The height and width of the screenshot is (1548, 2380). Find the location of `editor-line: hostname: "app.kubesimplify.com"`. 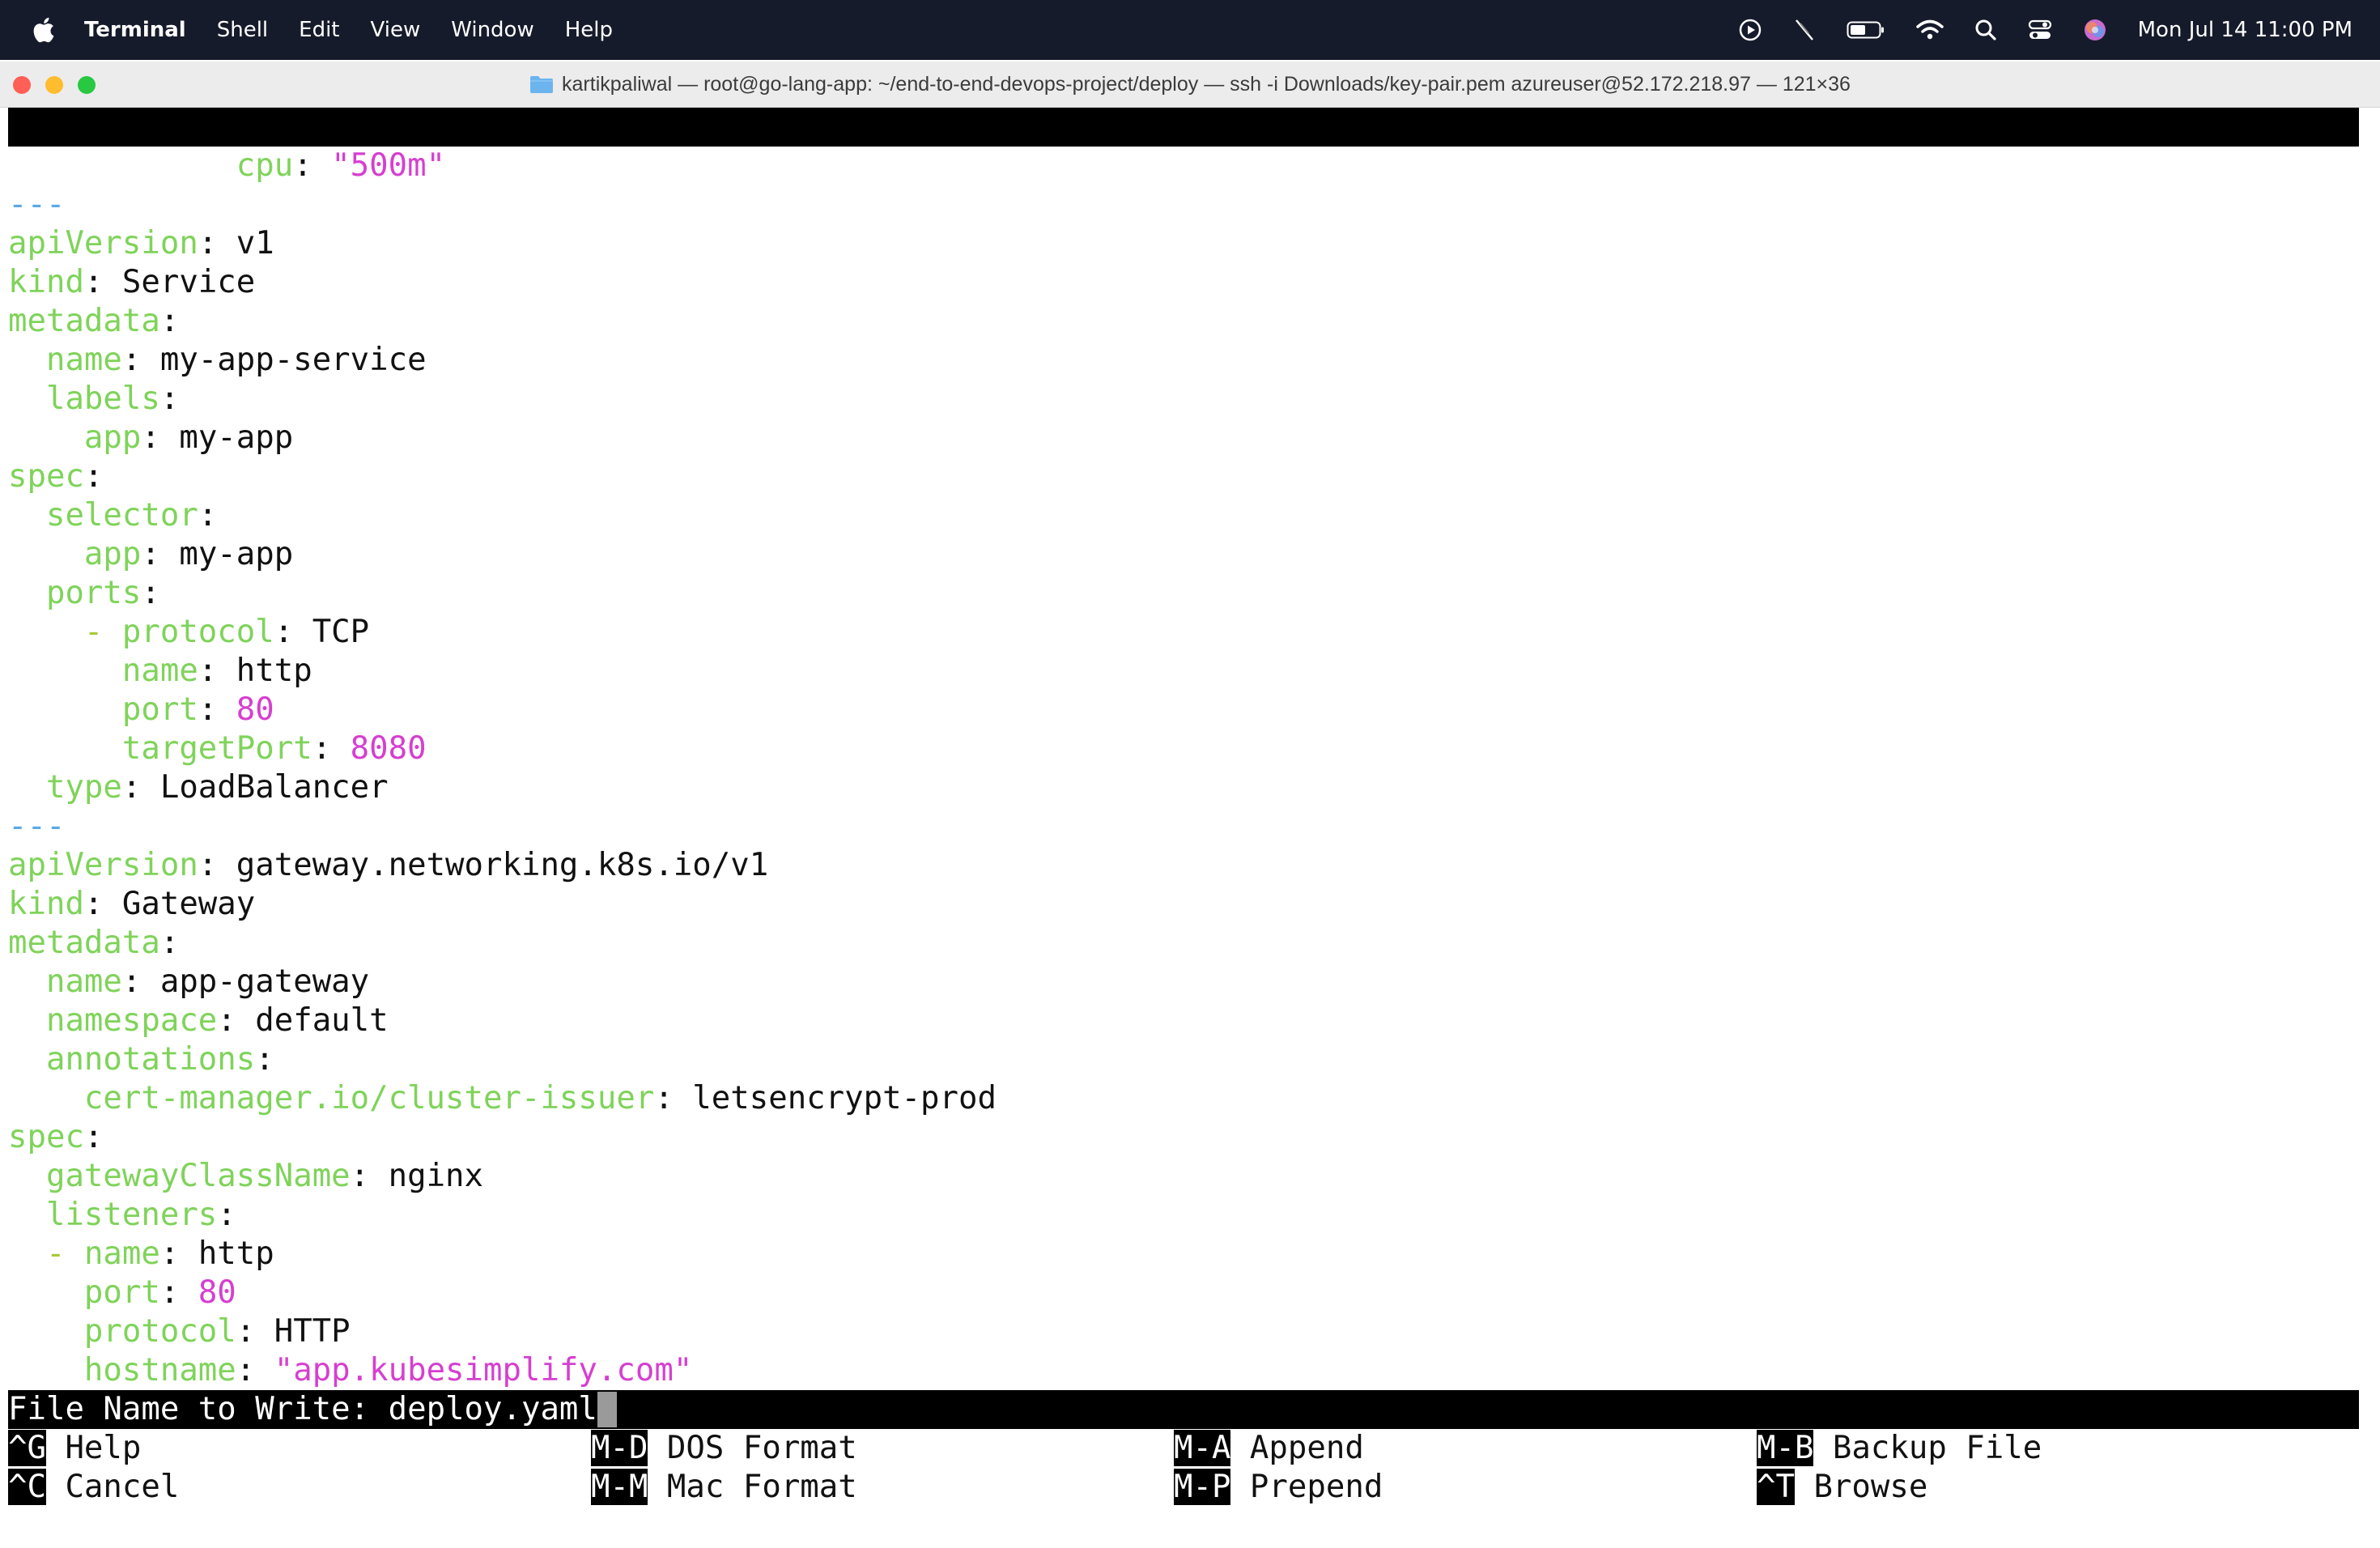

editor-line: hostname: "app.kubesimplify.com" is located at coordinates (350, 1370).